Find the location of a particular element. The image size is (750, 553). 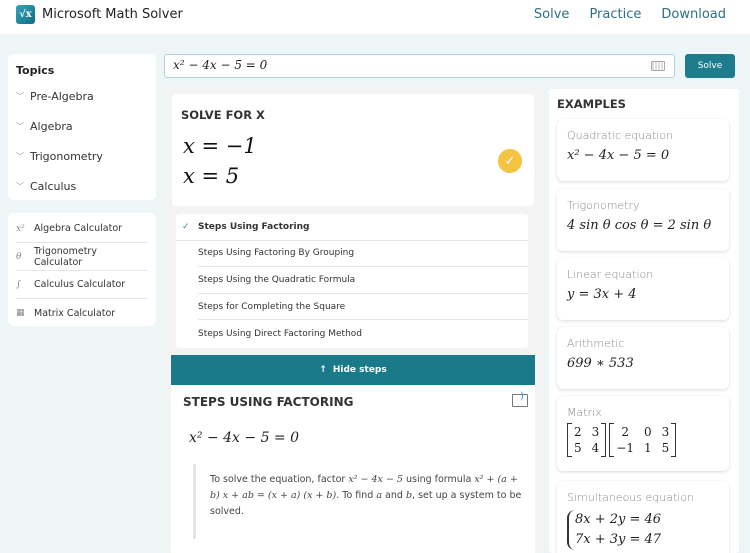

example-card: Trigonometry 4 sin θ cos θ = 2 sin θ is located at coordinates (643, 220).